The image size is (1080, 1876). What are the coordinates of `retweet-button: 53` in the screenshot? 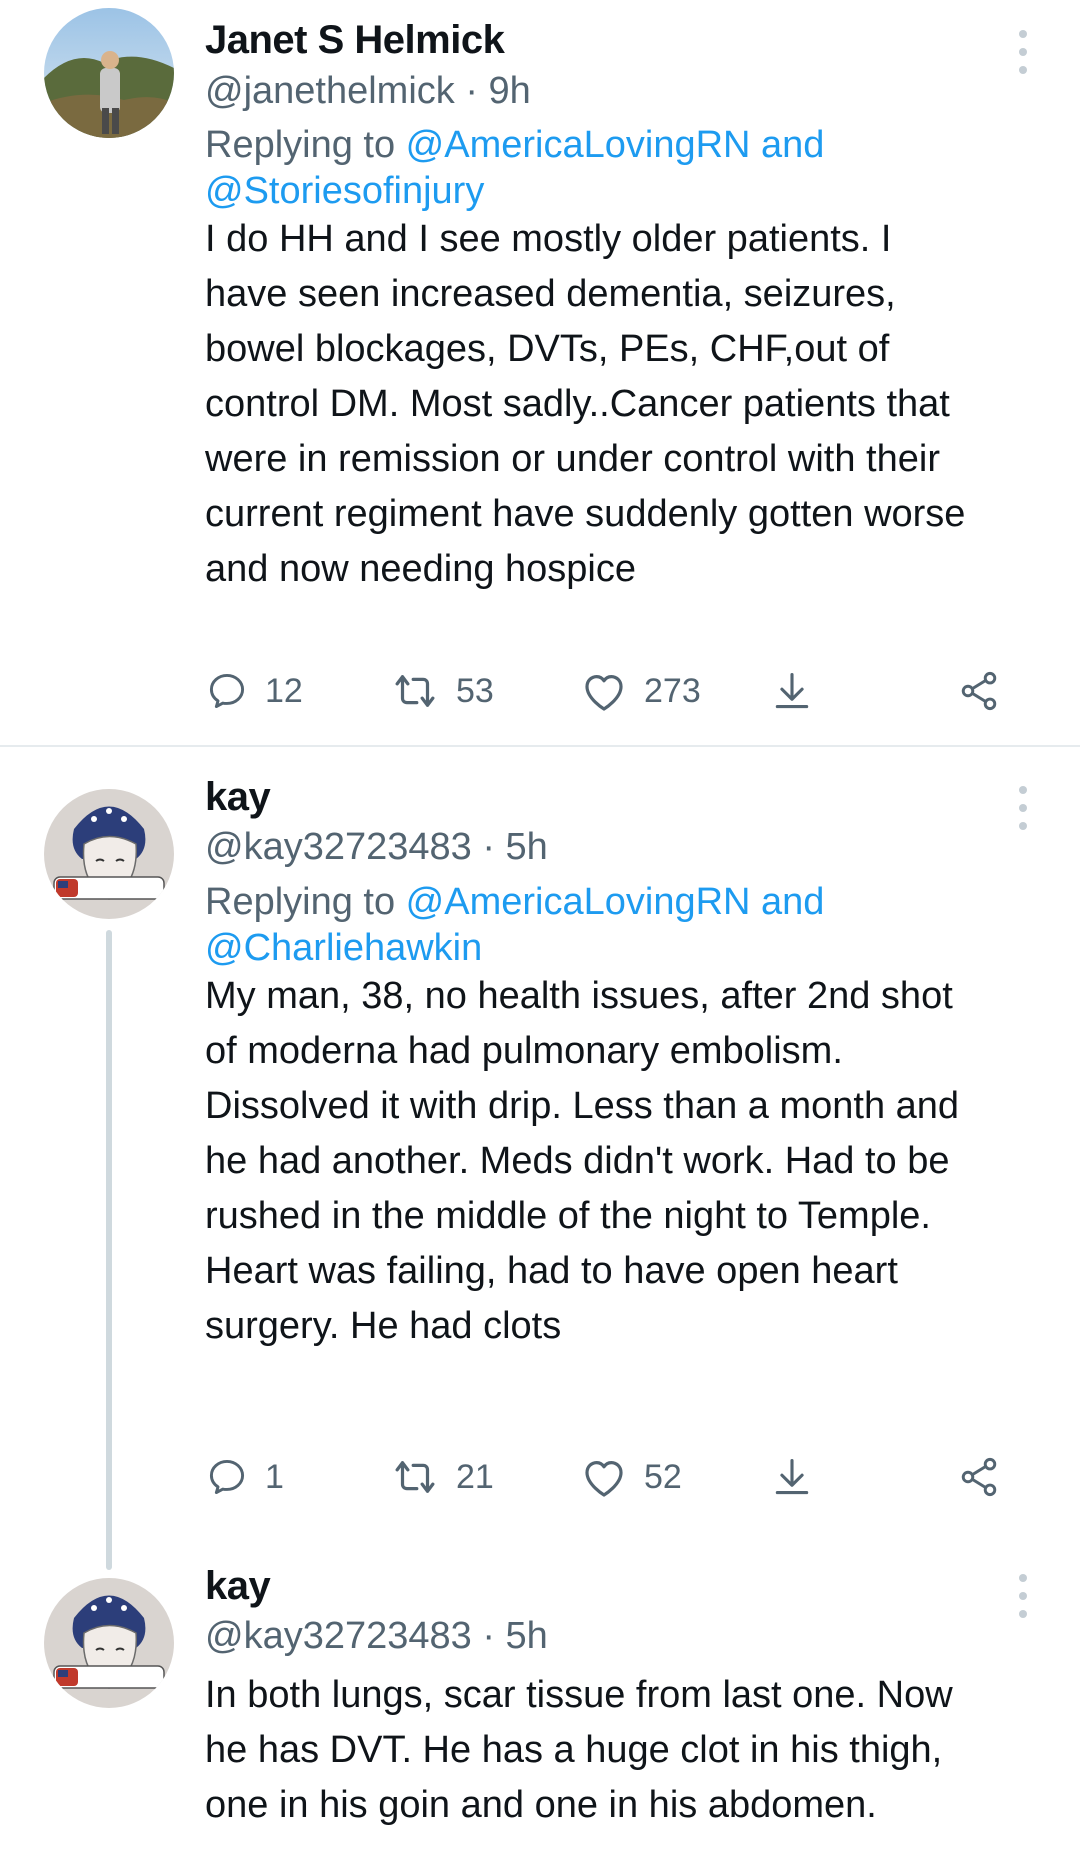 It's located at (442, 691).